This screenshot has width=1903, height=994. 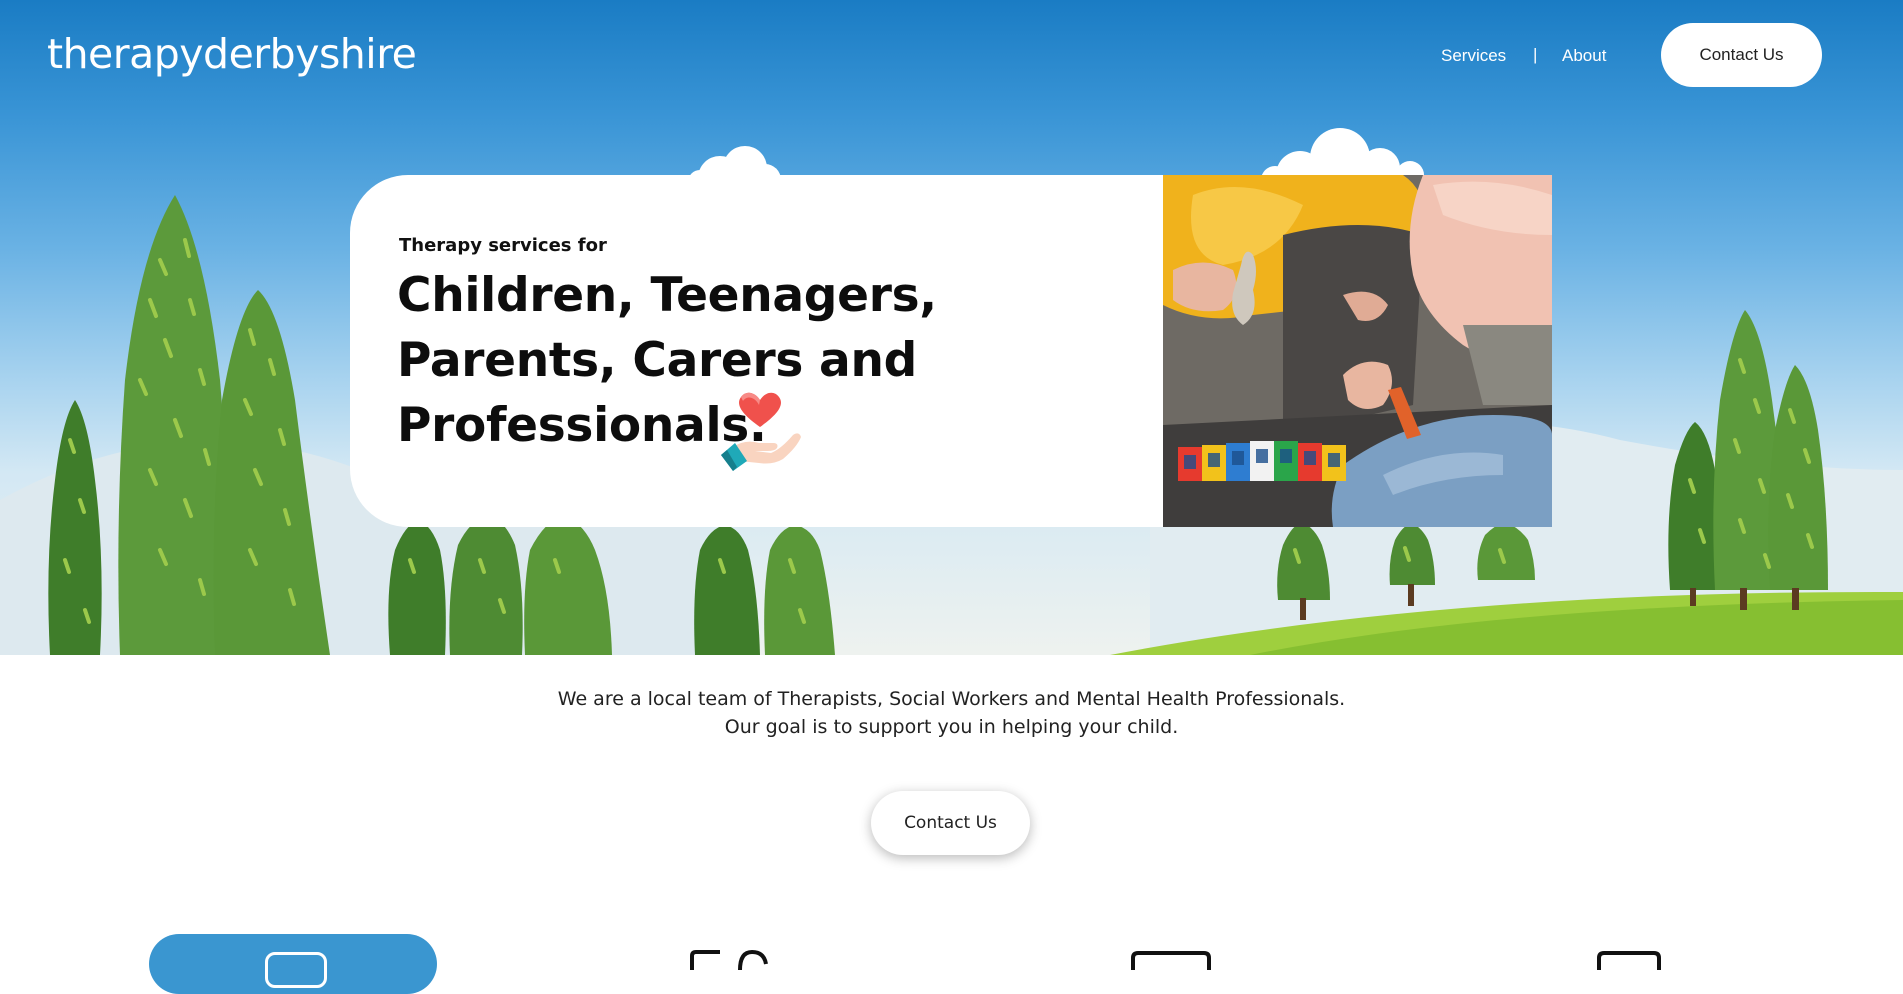 I want to click on intro-contact-button: Contact Us, so click(x=950, y=823).